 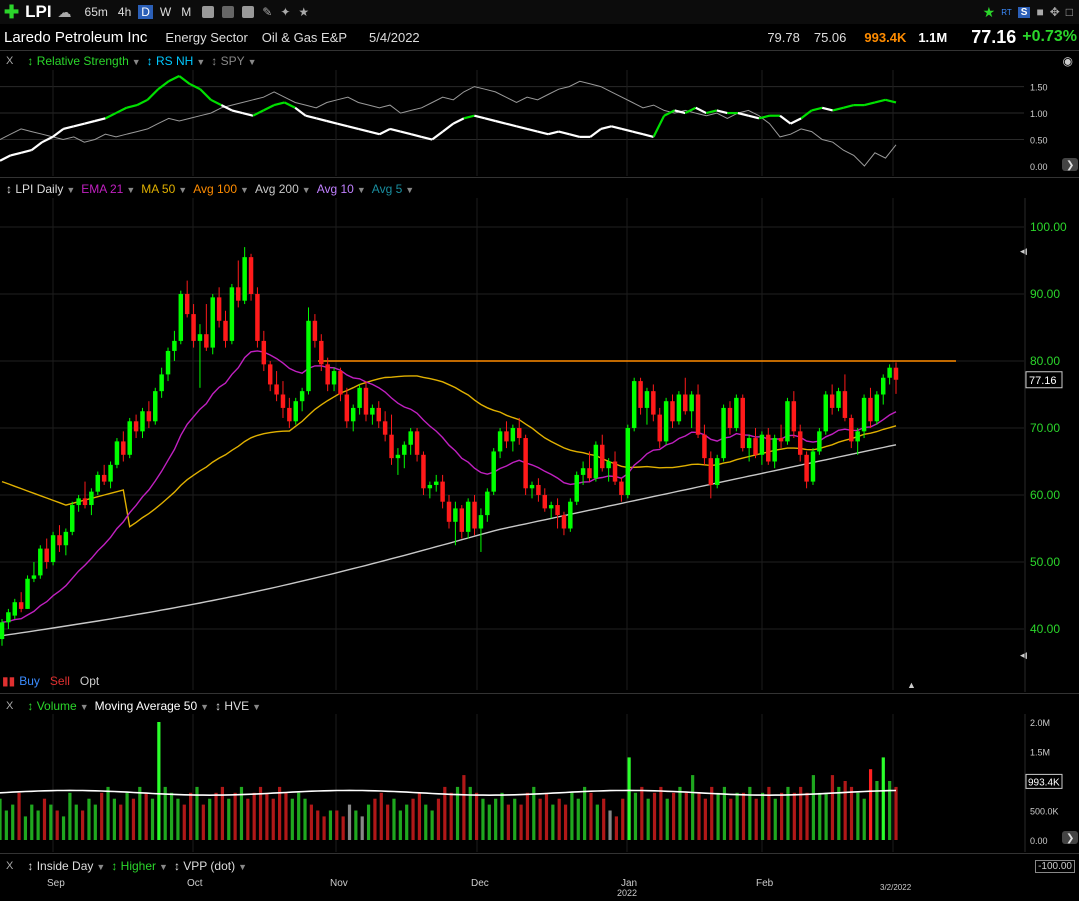 What do you see at coordinates (186, 12) in the screenshot?
I see `timeframe-M: M` at bounding box center [186, 12].